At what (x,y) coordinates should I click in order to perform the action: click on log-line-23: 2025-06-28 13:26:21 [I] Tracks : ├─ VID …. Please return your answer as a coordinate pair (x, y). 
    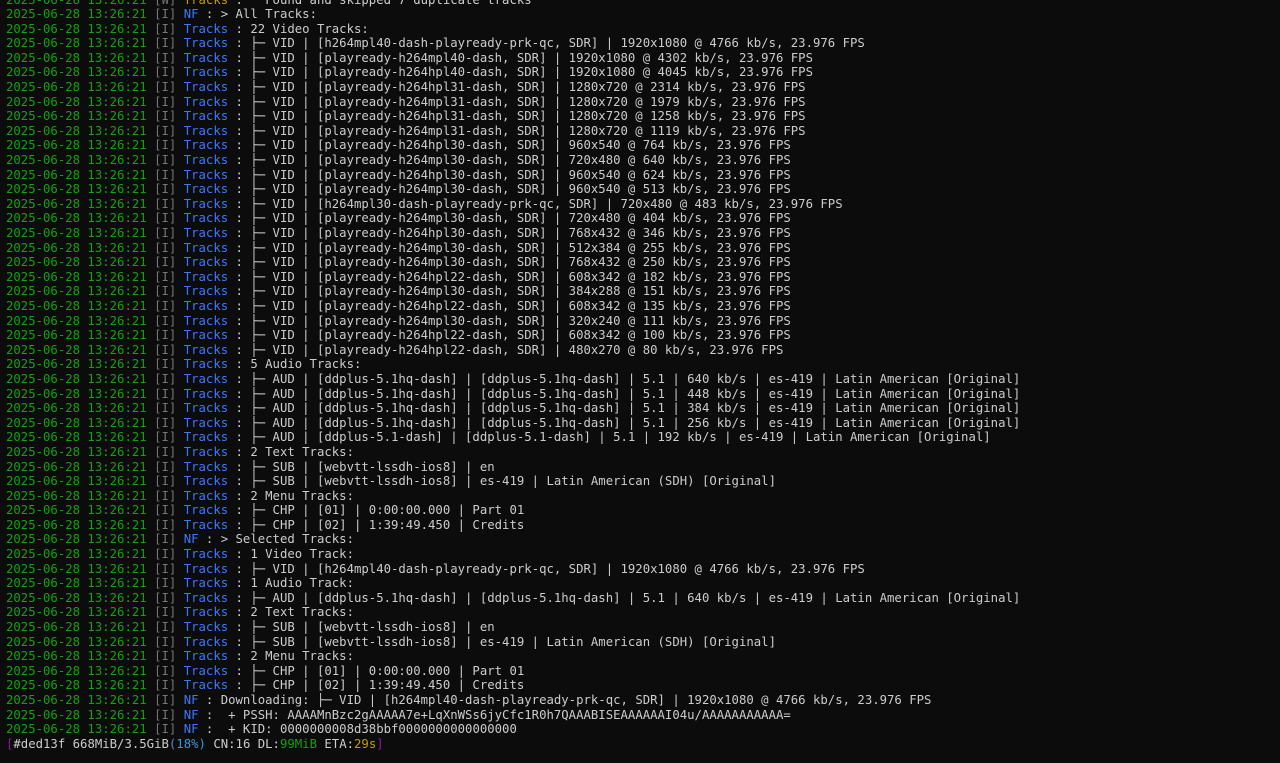
    Looking at the image, I should click on (641, 321).